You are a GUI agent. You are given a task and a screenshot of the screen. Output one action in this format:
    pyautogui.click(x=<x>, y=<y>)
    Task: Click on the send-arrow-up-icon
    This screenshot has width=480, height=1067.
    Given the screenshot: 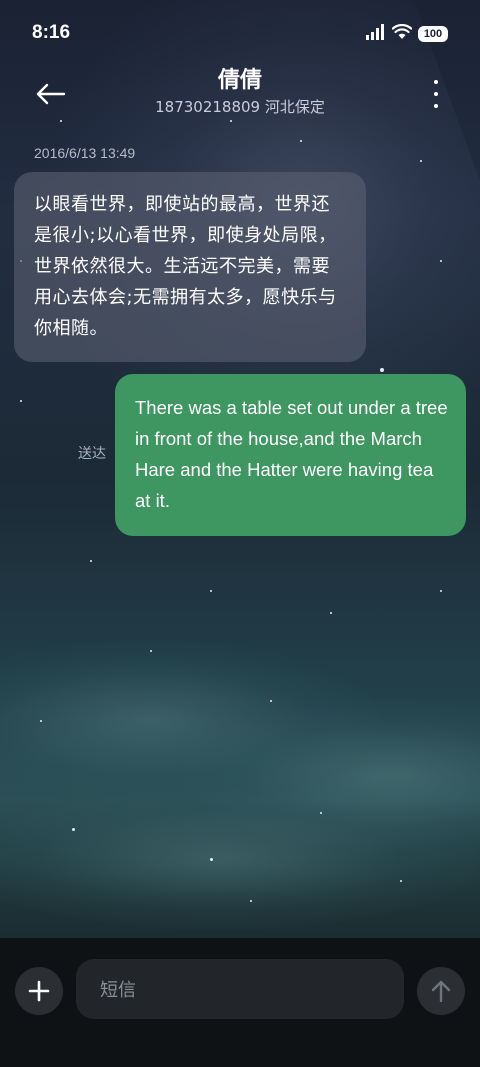 What is the action you would take?
    pyautogui.click(x=441, y=991)
    